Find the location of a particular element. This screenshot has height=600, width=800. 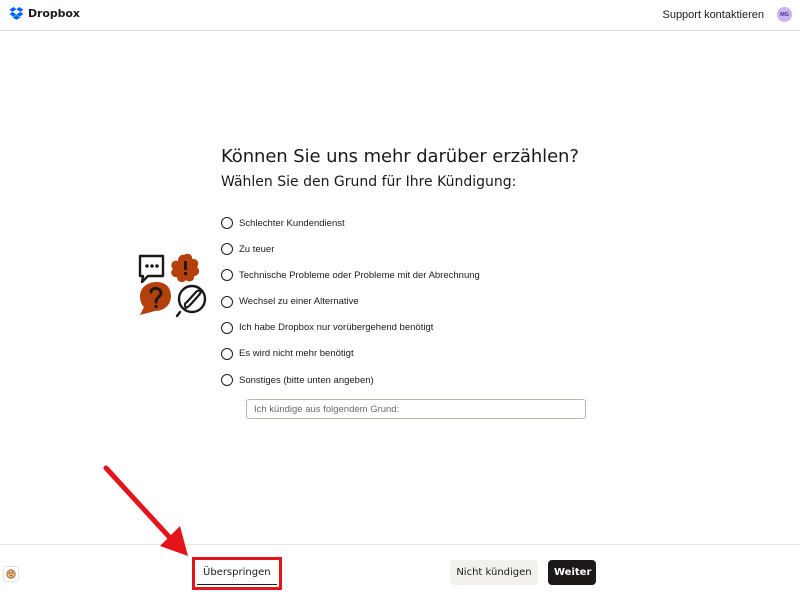

exclamation-dot is located at coordinates (185, 273).